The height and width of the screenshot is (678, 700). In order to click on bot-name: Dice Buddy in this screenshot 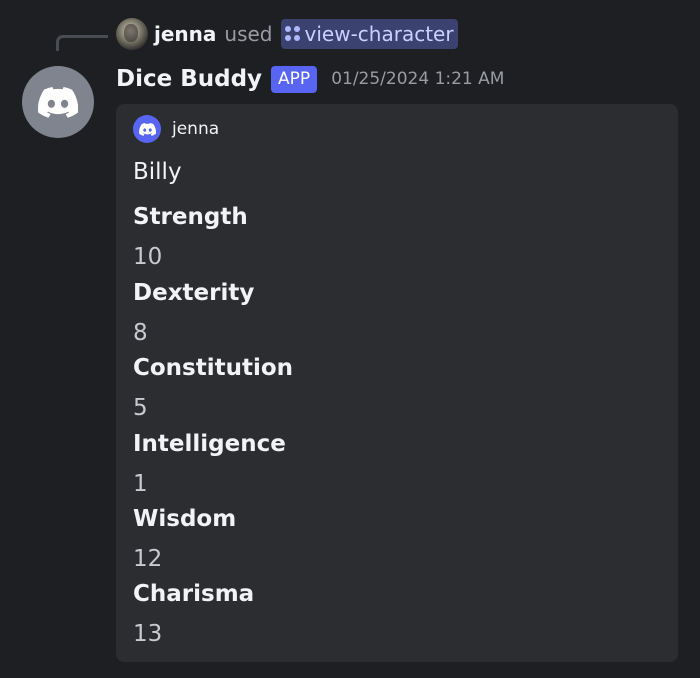, I will do `click(189, 79)`.